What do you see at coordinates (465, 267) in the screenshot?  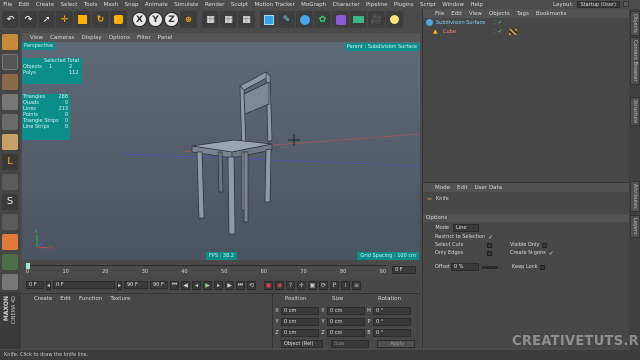 I see `offset-field: 0 %` at bounding box center [465, 267].